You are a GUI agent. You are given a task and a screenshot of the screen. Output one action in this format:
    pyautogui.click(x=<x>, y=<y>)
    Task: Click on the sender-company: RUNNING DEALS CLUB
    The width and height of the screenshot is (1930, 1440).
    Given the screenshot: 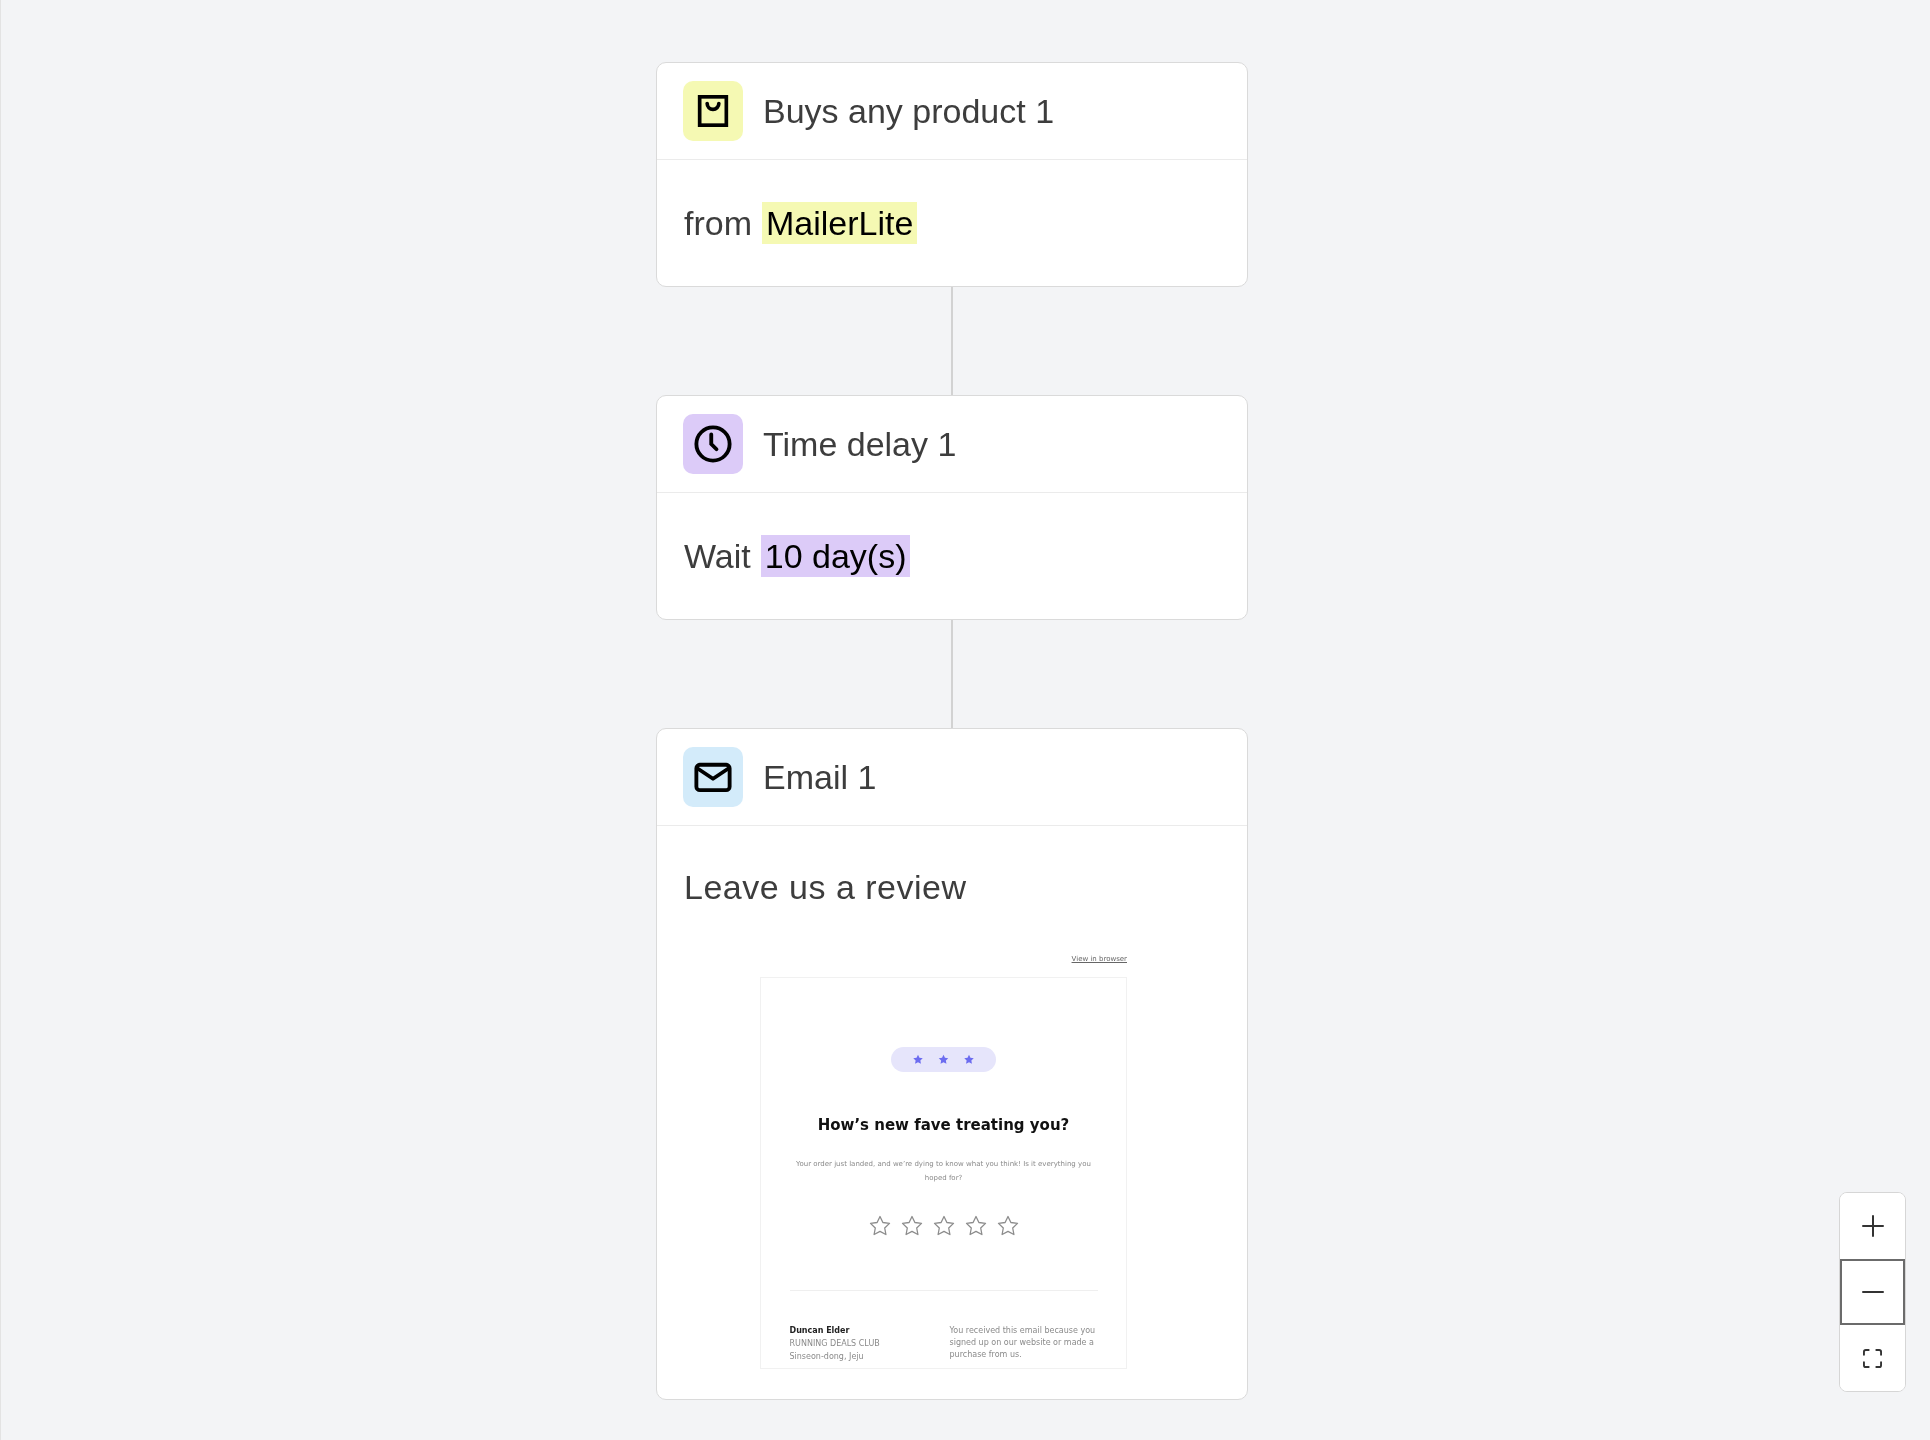 What is the action you would take?
    pyautogui.click(x=835, y=1343)
    